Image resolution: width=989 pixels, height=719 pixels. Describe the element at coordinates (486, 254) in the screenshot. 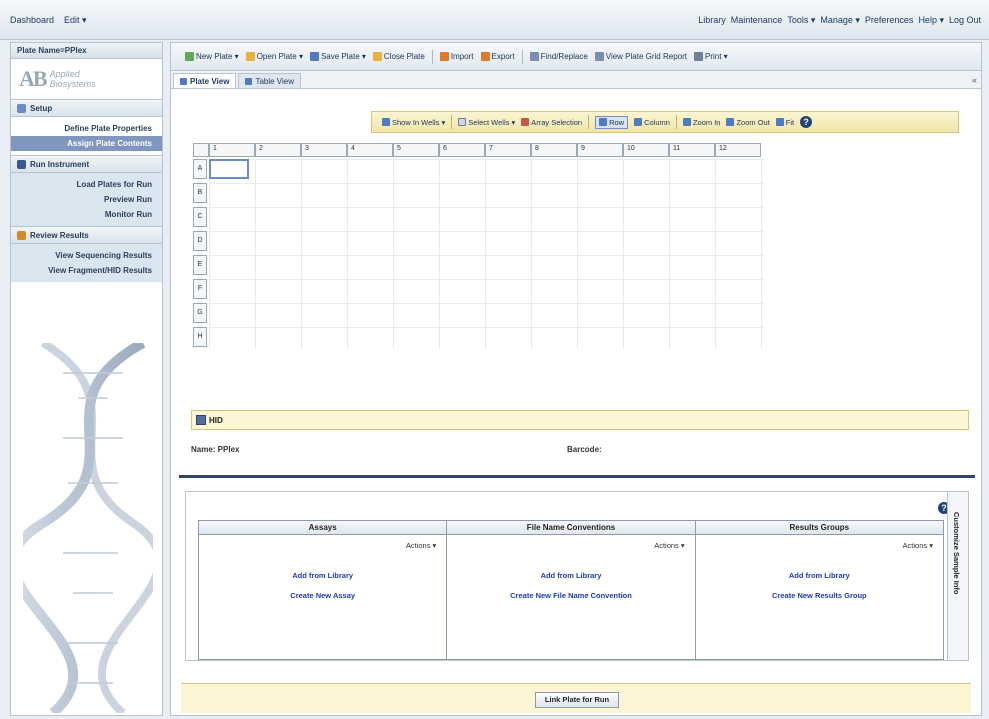

I see `well-grid` at that location.